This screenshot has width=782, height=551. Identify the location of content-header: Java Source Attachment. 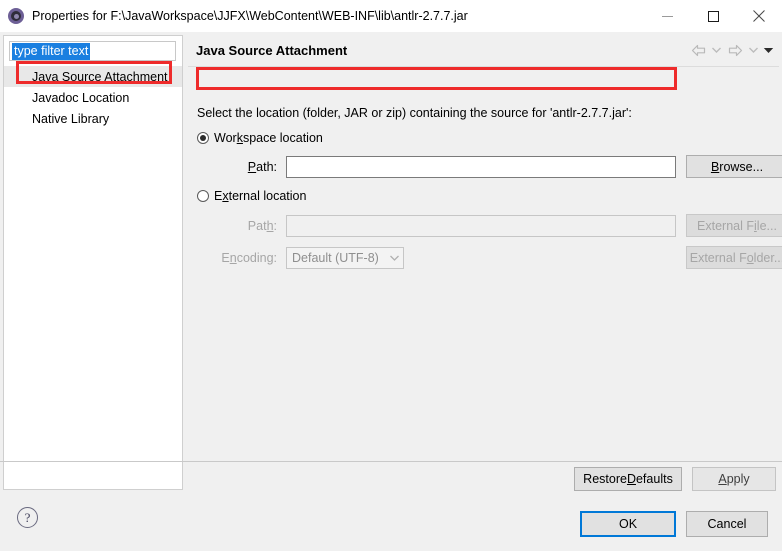
(483, 50).